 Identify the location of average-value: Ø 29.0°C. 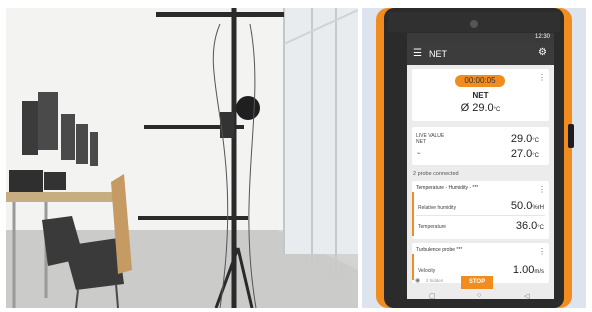
(480, 108).